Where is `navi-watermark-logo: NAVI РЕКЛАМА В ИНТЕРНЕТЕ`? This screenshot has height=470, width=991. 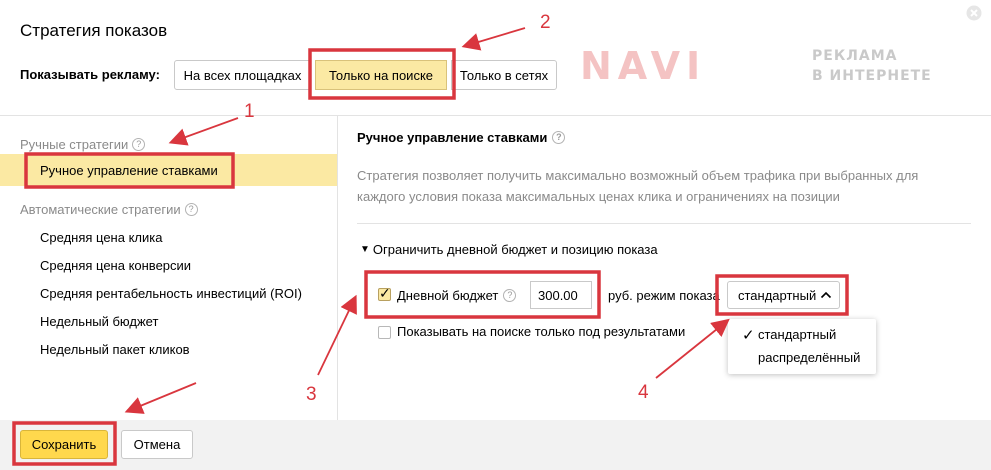
navi-watermark-logo: NAVI РЕКЛАМА В ИНТЕРНЕТЕ is located at coordinates (760, 66).